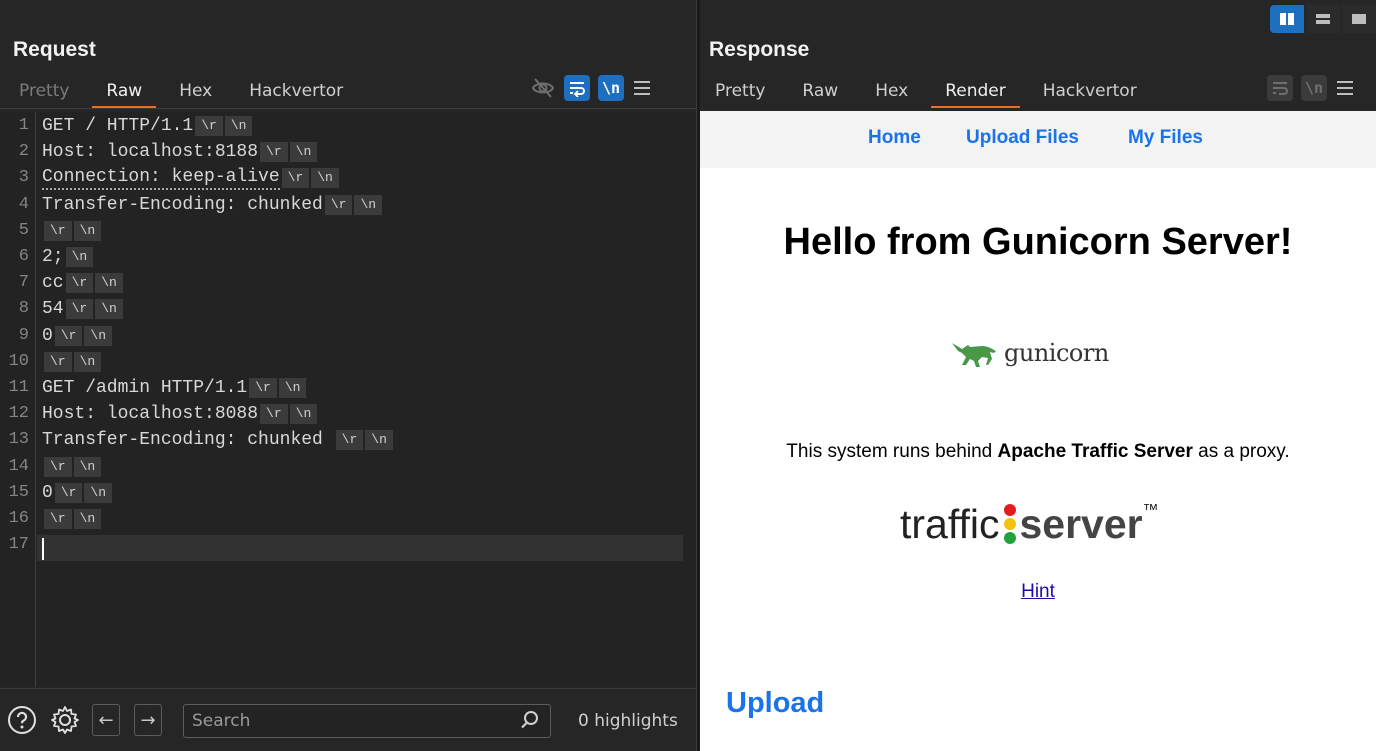 This screenshot has width=1376, height=751. I want to click on editor-line: cc \r \n, so click(82, 283).